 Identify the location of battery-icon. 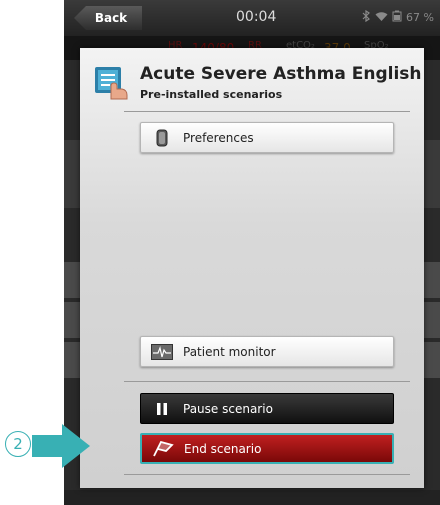
(397, 17).